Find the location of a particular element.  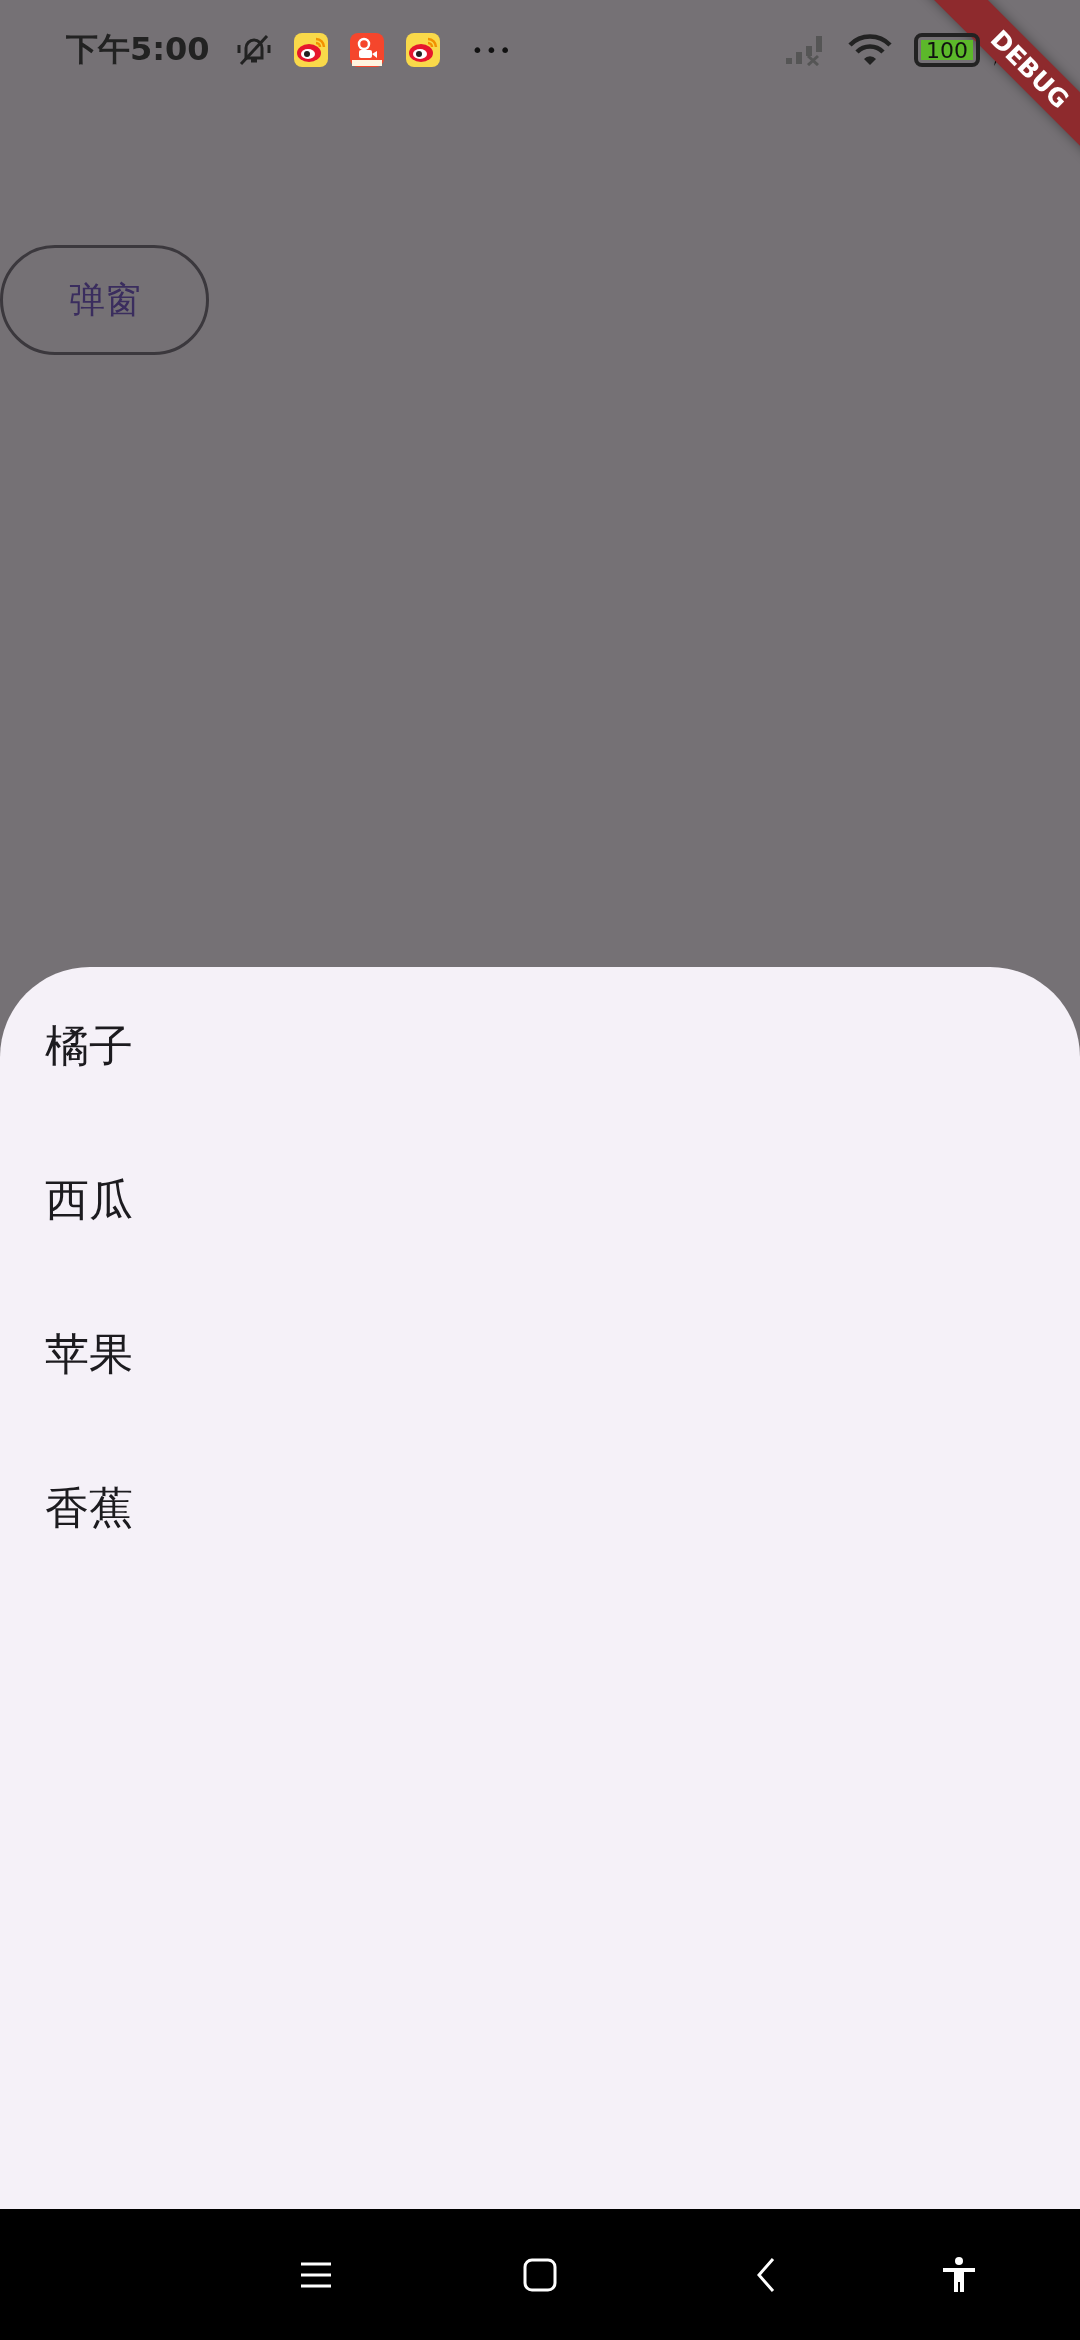

battery-level: 100 is located at coordinates (947, 50).